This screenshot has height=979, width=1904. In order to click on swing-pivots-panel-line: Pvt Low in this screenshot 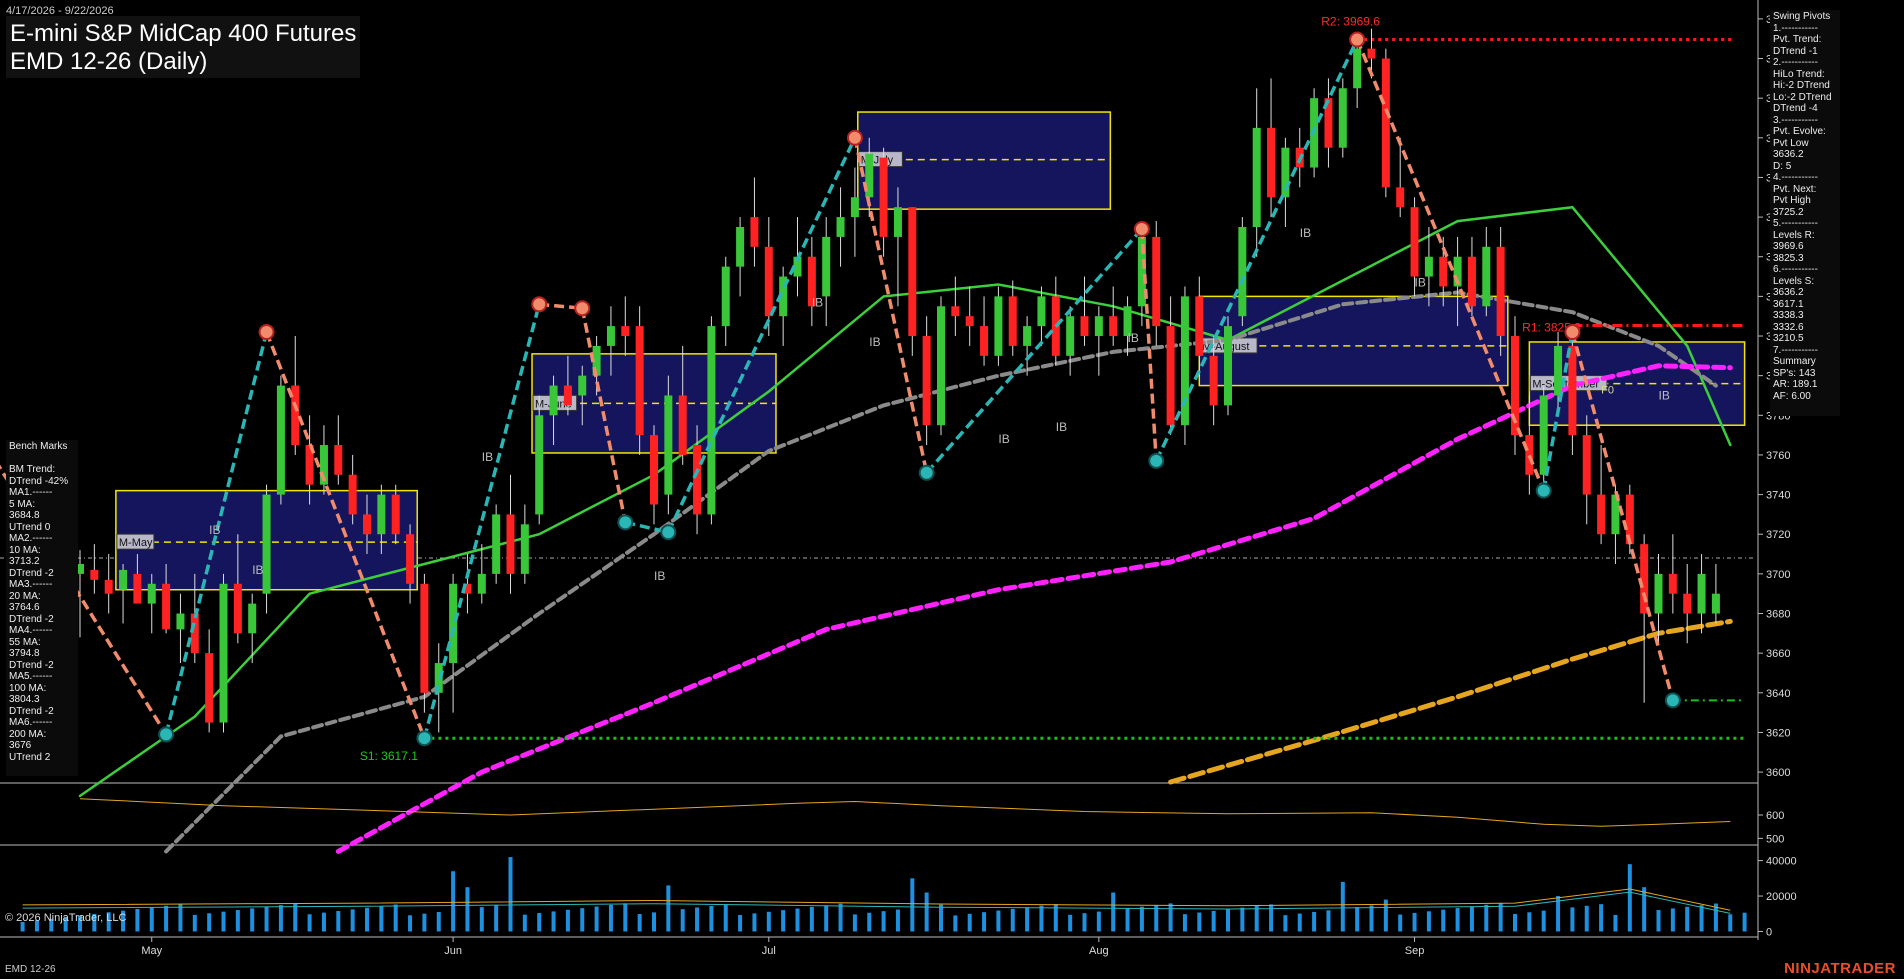, I will do `click(1791, 143)`.